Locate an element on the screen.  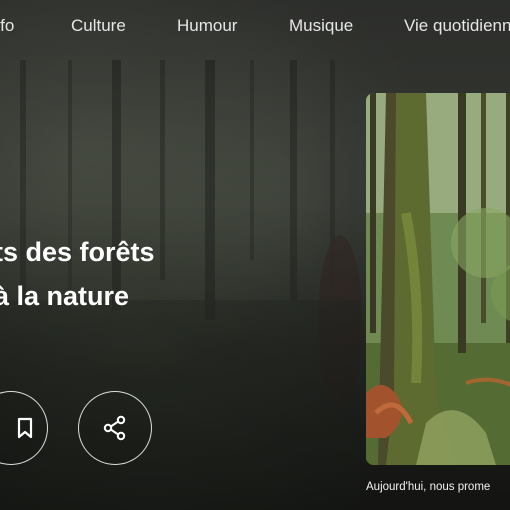
nav-item-culture: Culture is located at coordinates (98, 26).